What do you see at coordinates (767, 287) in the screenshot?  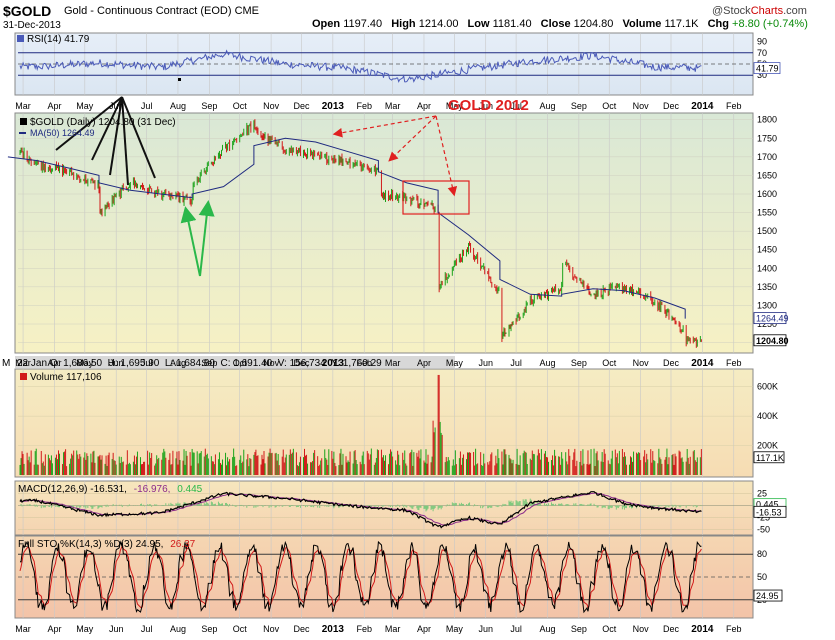 I see `price-tick-label: 1350` at bounding box center [767, 287].